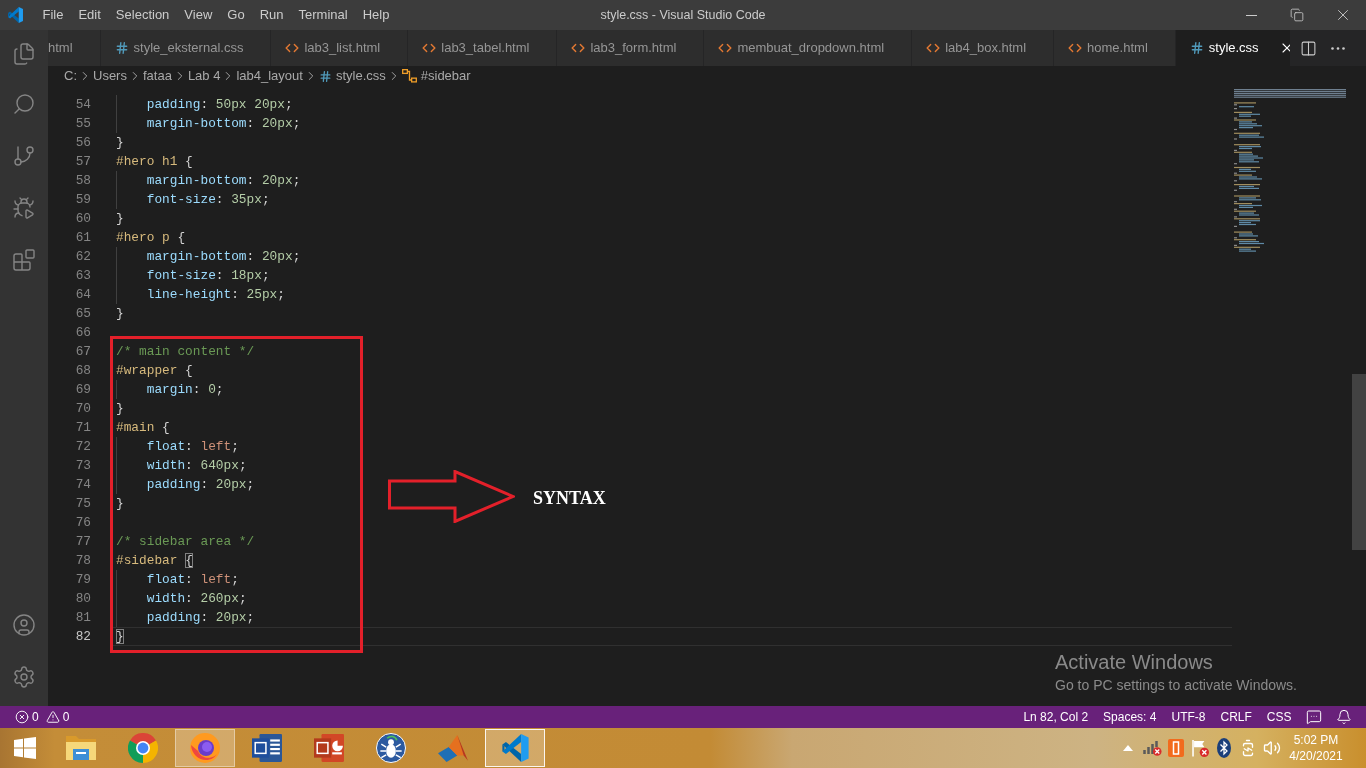  I want to click on line-number: 55, so click(82, 123).